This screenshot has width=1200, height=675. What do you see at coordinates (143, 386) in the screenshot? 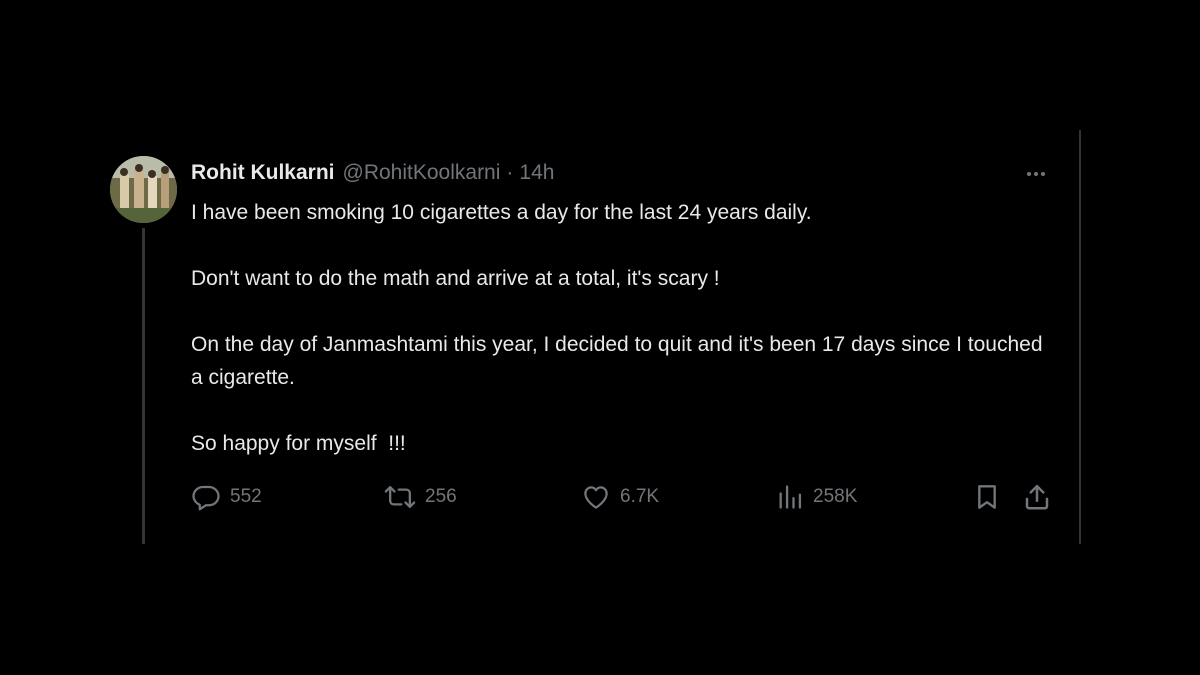
I see `thread-line` at bounding box center [143, 386].